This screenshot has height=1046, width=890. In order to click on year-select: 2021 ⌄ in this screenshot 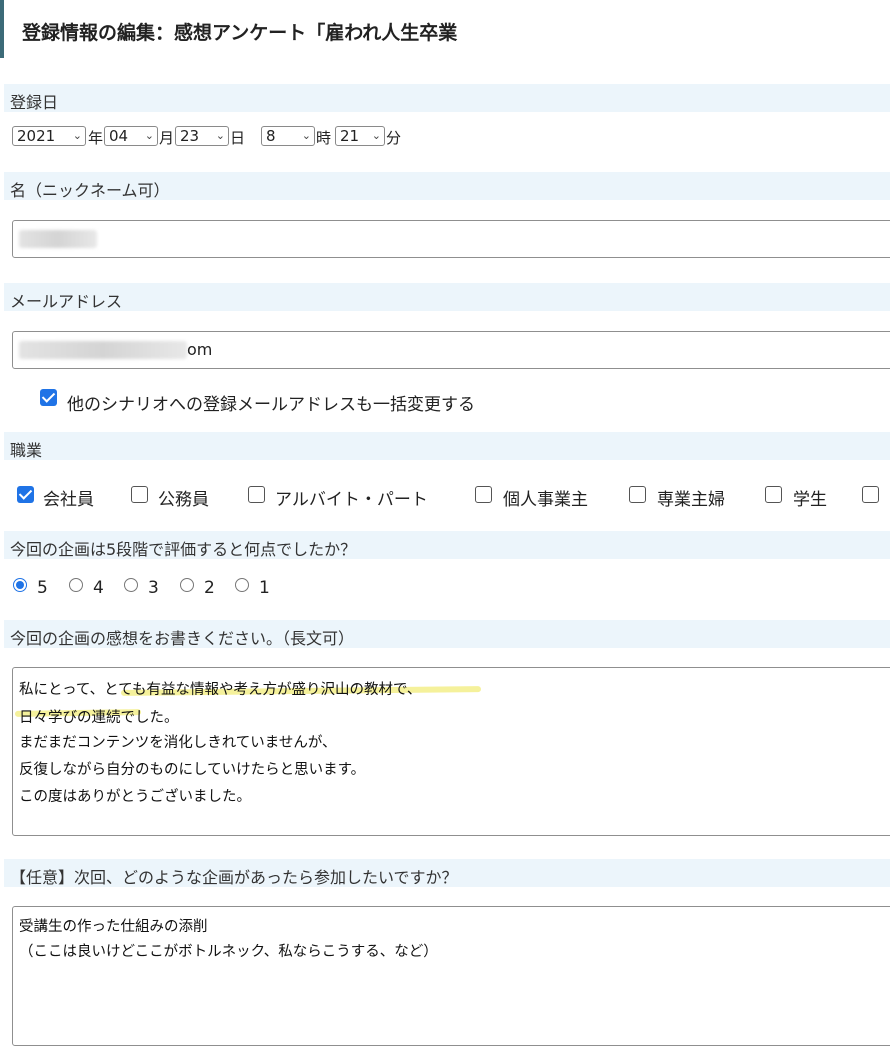, I will do `click(49, 136)`.